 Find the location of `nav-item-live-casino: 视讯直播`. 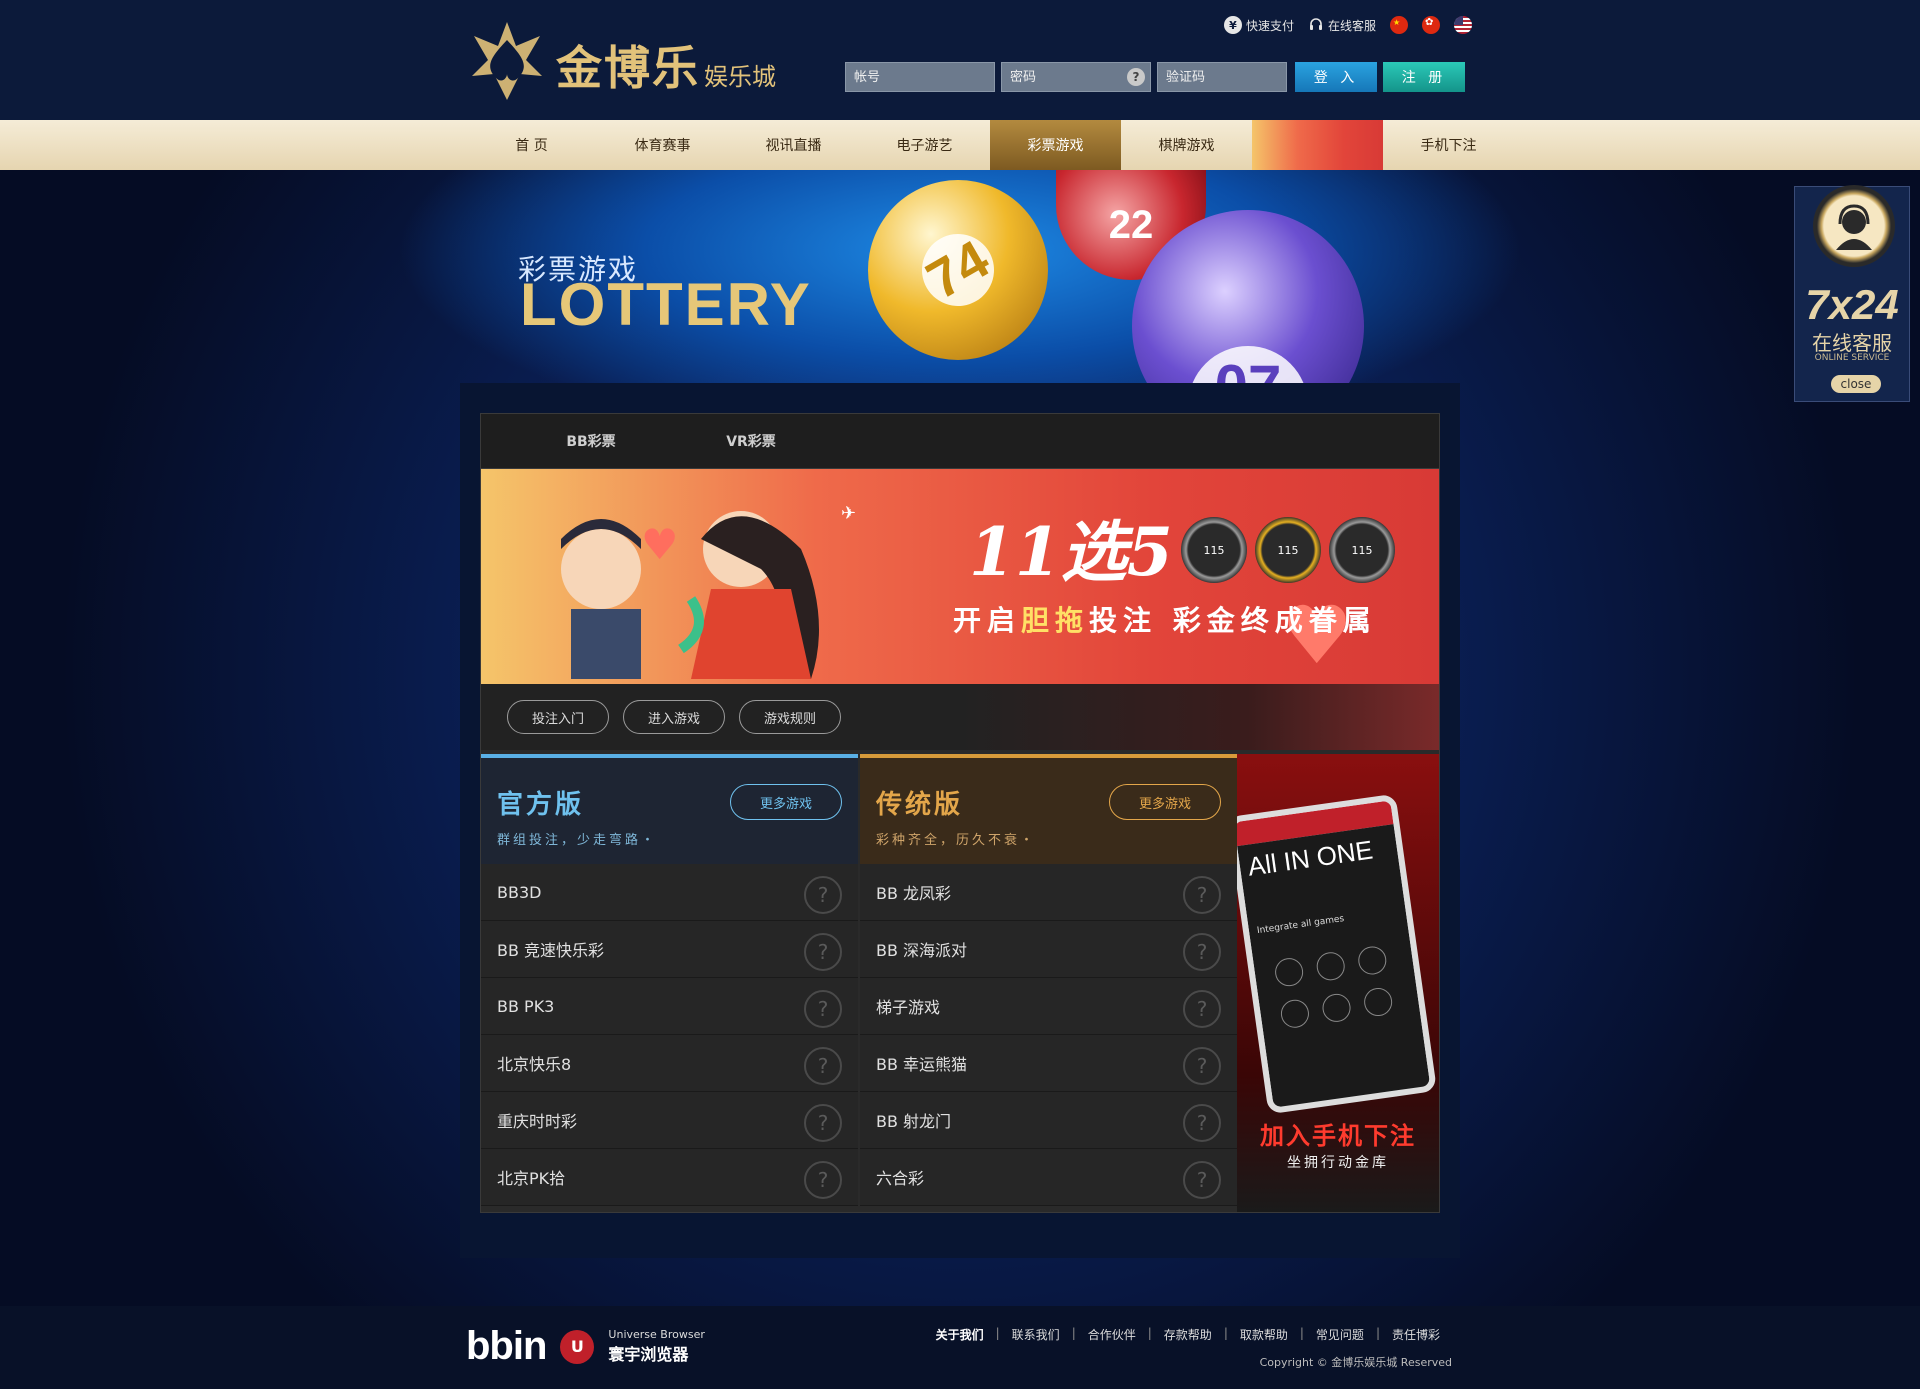

nav-item-live-casino: 视讯直播 is located at coordinates (793, 145).